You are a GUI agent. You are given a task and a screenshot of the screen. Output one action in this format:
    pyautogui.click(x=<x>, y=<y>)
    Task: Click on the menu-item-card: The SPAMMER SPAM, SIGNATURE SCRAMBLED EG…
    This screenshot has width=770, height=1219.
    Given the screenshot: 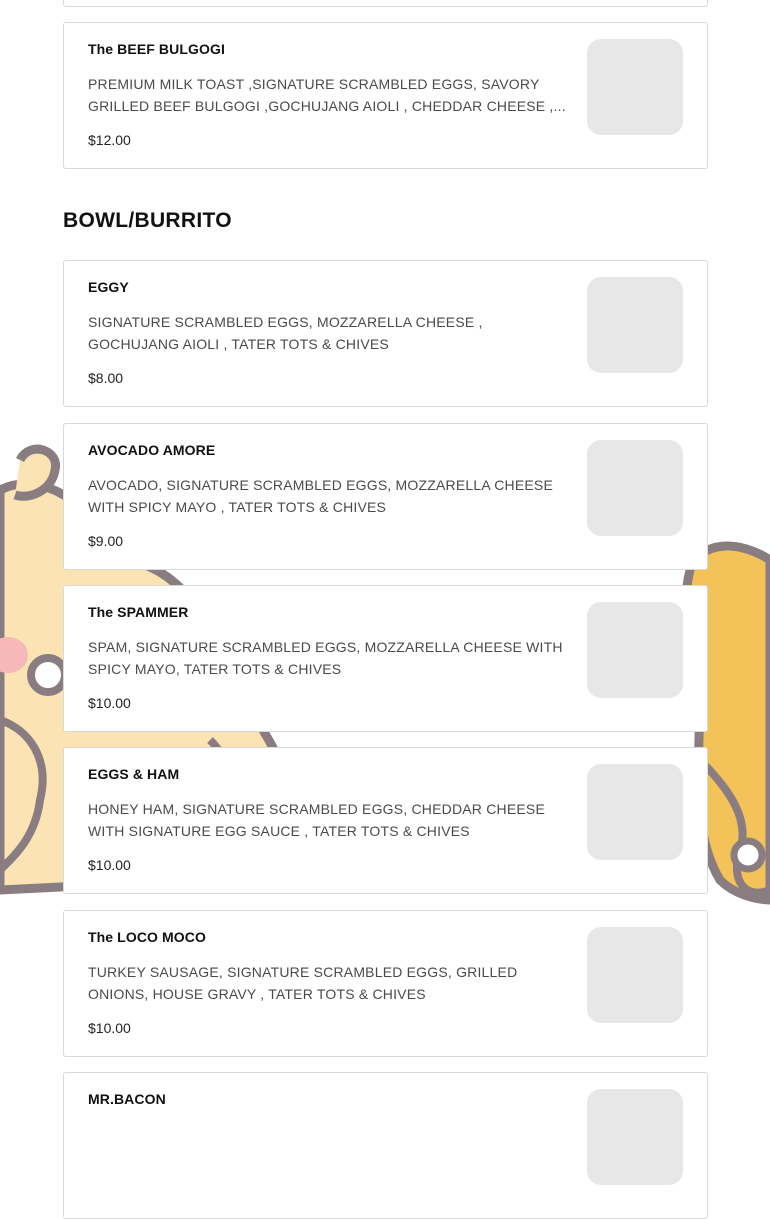 What is the action you would take?
    pyautogui.click(x=385, y=658)
    